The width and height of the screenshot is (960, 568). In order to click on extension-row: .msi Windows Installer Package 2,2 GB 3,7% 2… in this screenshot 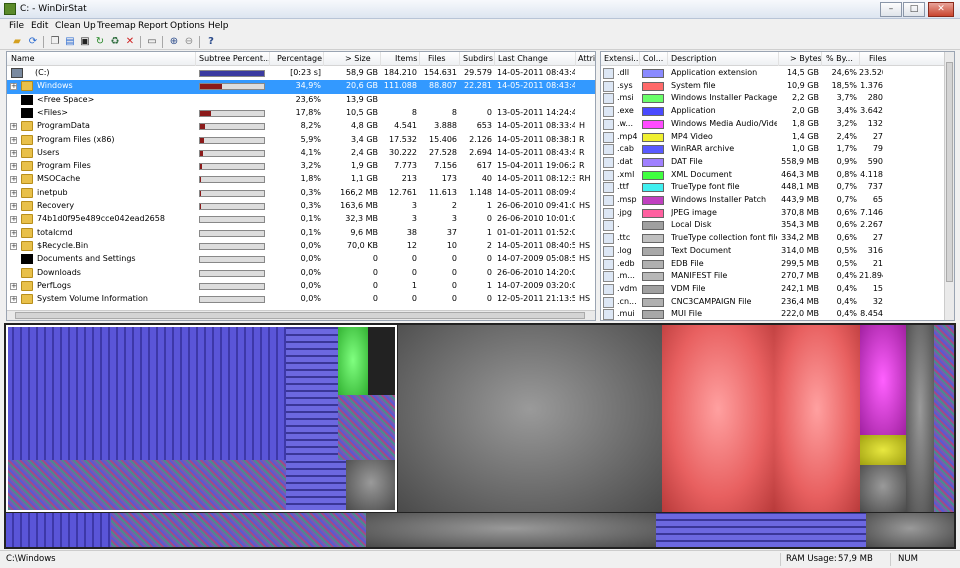, I will do `click(777, 98)`.